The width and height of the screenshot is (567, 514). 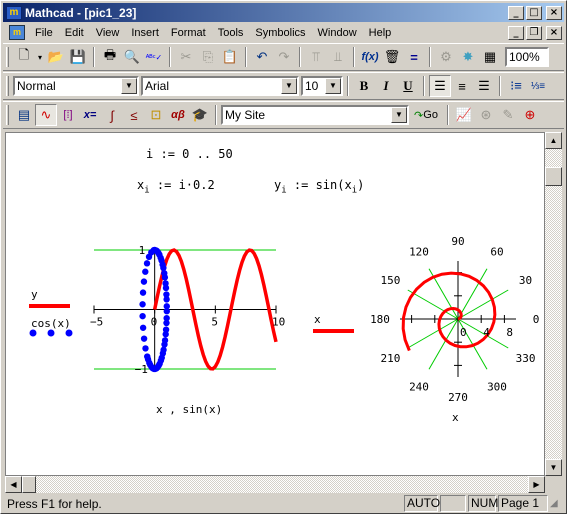 What do you see at coordinates (44, 33) in the screenshot?
I see `menu-file: File` at bounding box center [44, 33].